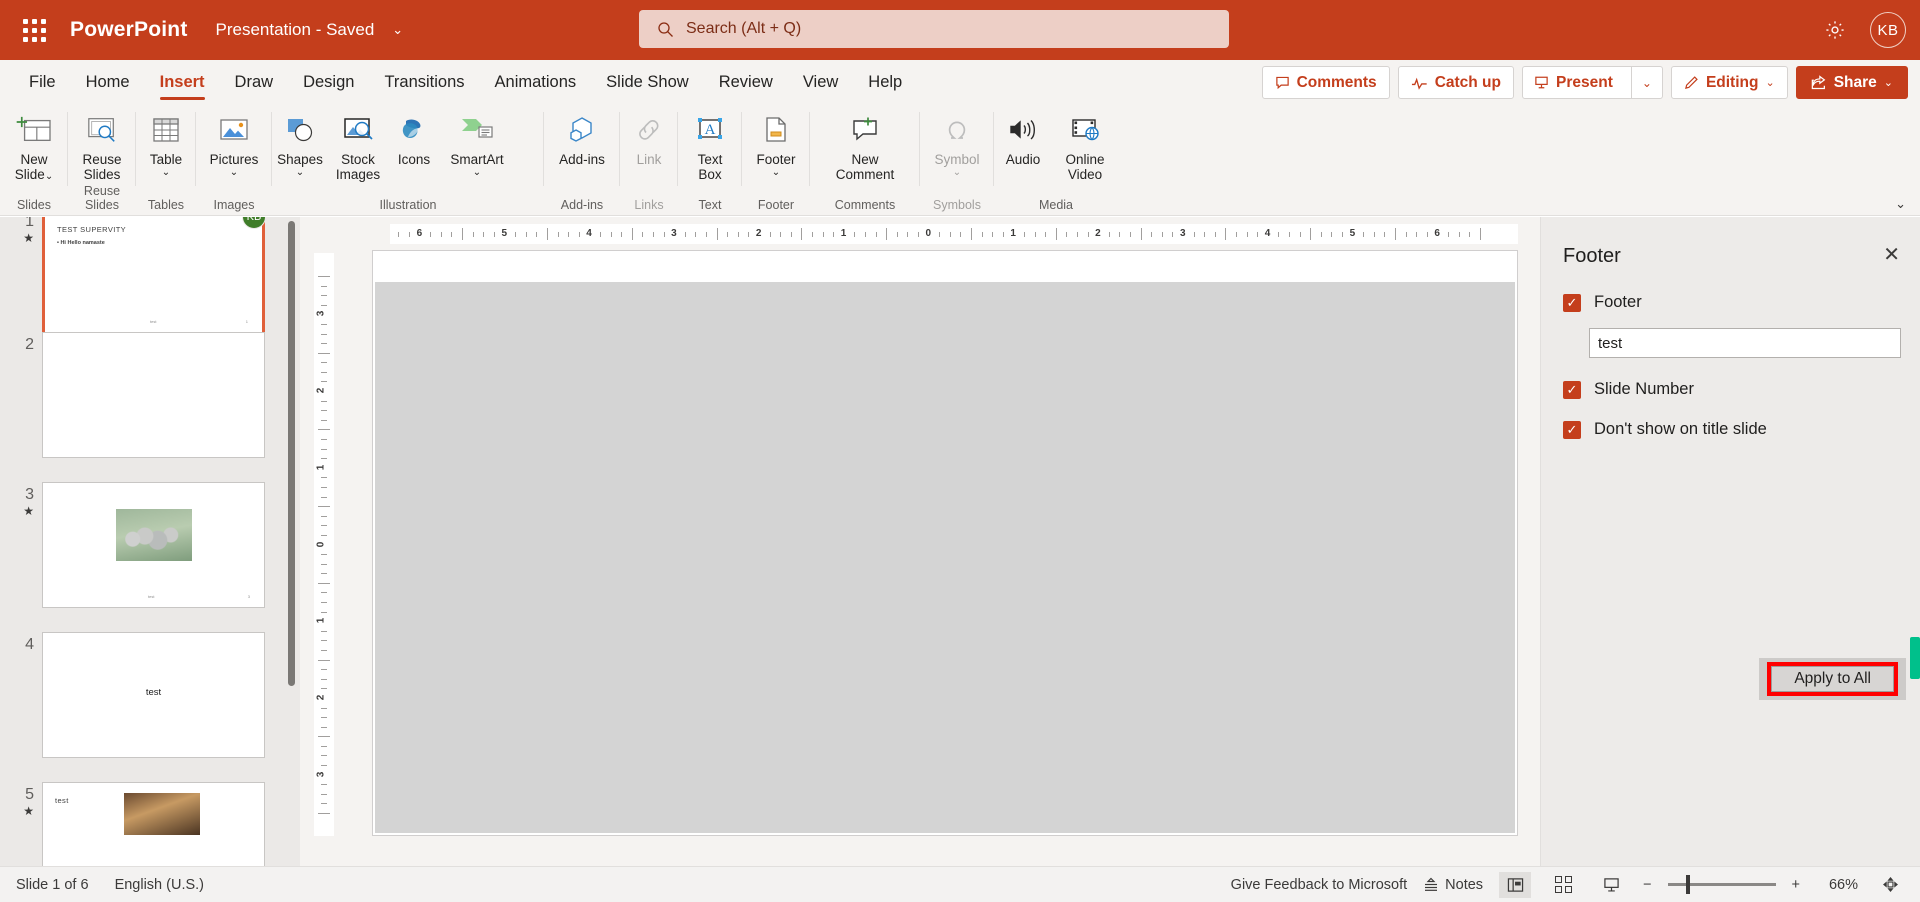 This screenshot has height=902, width=1920. What do you see at coordinates (1085, 143) in the screenshot?
I see `online-video-button: Online Video` at bounding box center [1085, 143].